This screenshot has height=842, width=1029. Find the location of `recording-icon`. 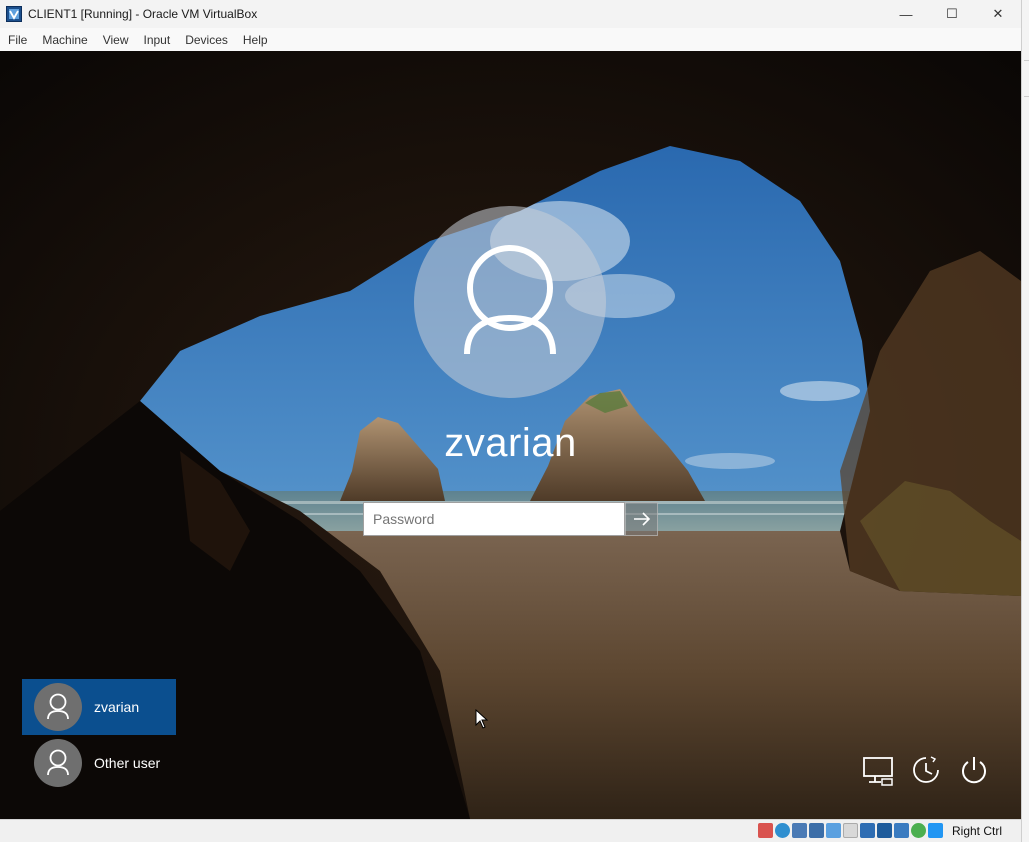

recording-icon is located at coordinates (884, 830).